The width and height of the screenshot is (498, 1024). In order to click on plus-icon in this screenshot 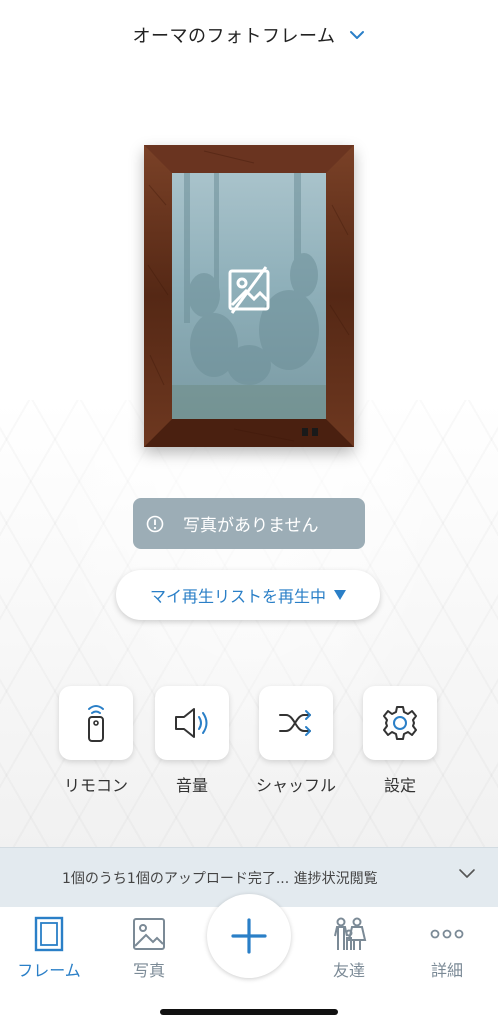, I will do `click(249, 936)`.